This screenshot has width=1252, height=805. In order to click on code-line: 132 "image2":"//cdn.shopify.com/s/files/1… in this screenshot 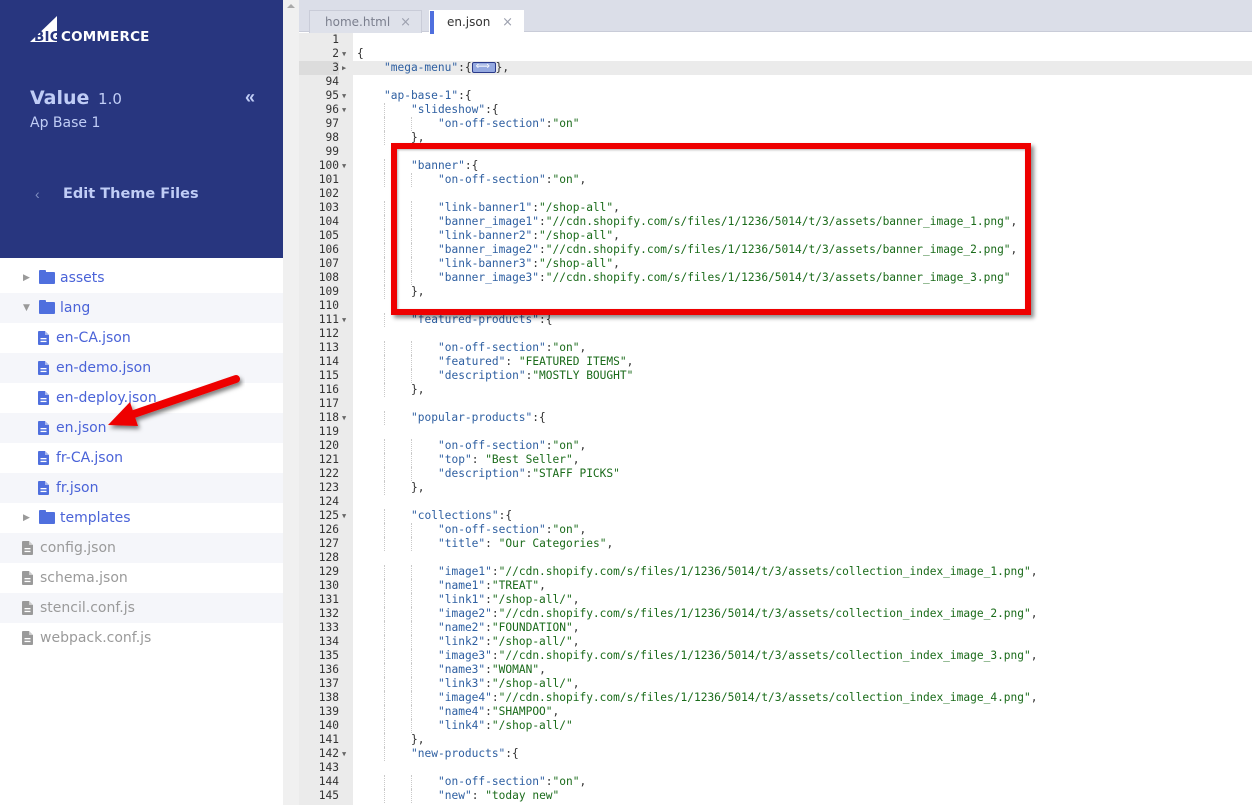, I will do `click(775, 614)`.